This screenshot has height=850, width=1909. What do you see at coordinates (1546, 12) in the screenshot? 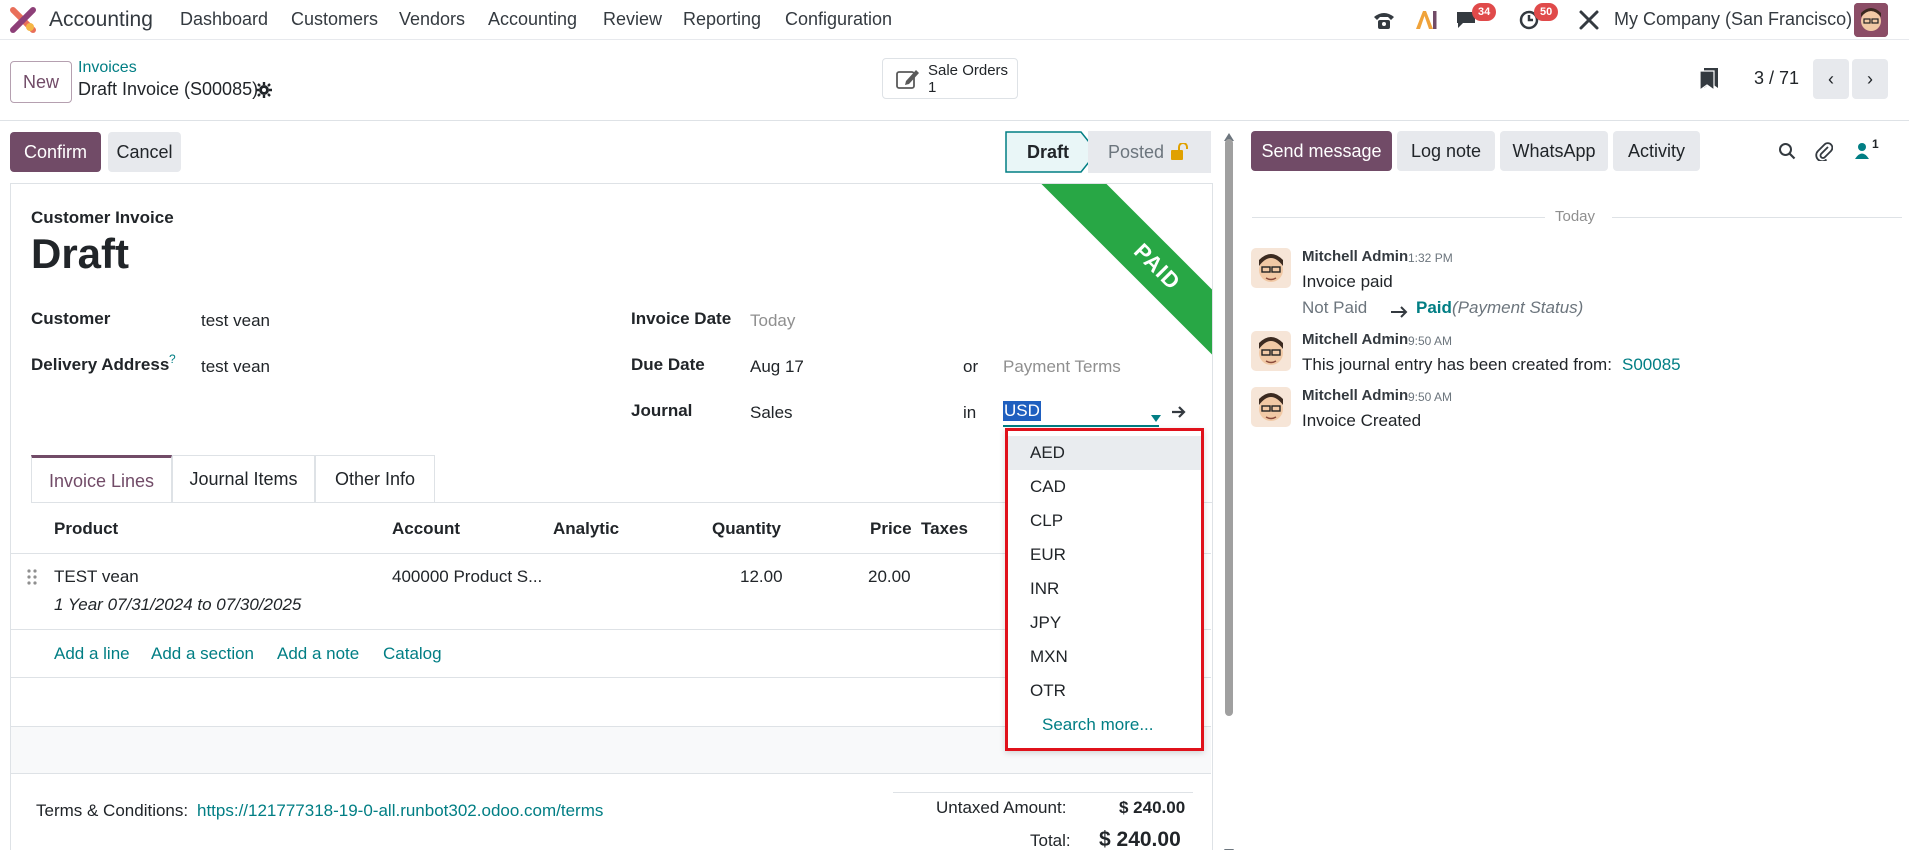
I see `activities-badge: 50` at bounding box center [1546, 12].